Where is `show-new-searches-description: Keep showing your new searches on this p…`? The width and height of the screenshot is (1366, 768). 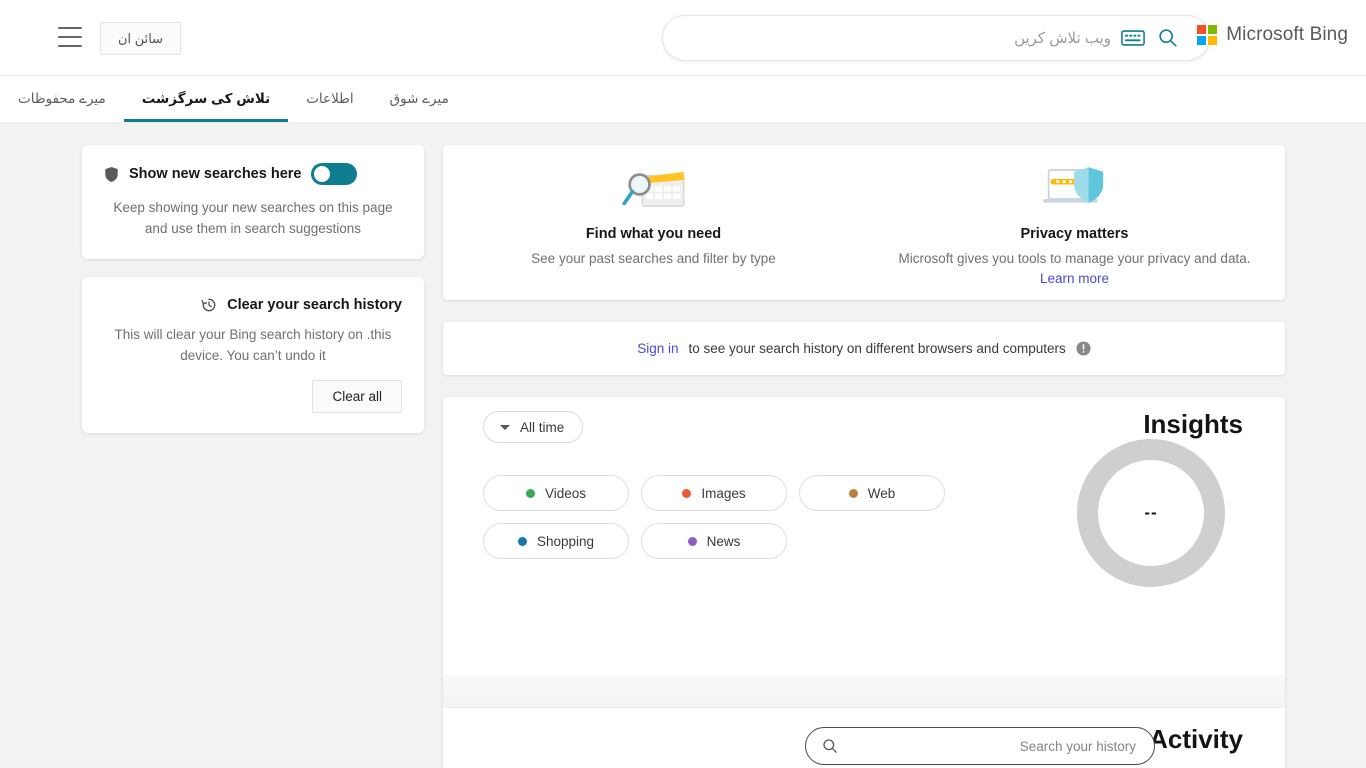 show-new-searches-description: Keep showing your new searches on this p… is located at coordinates (253, 218).